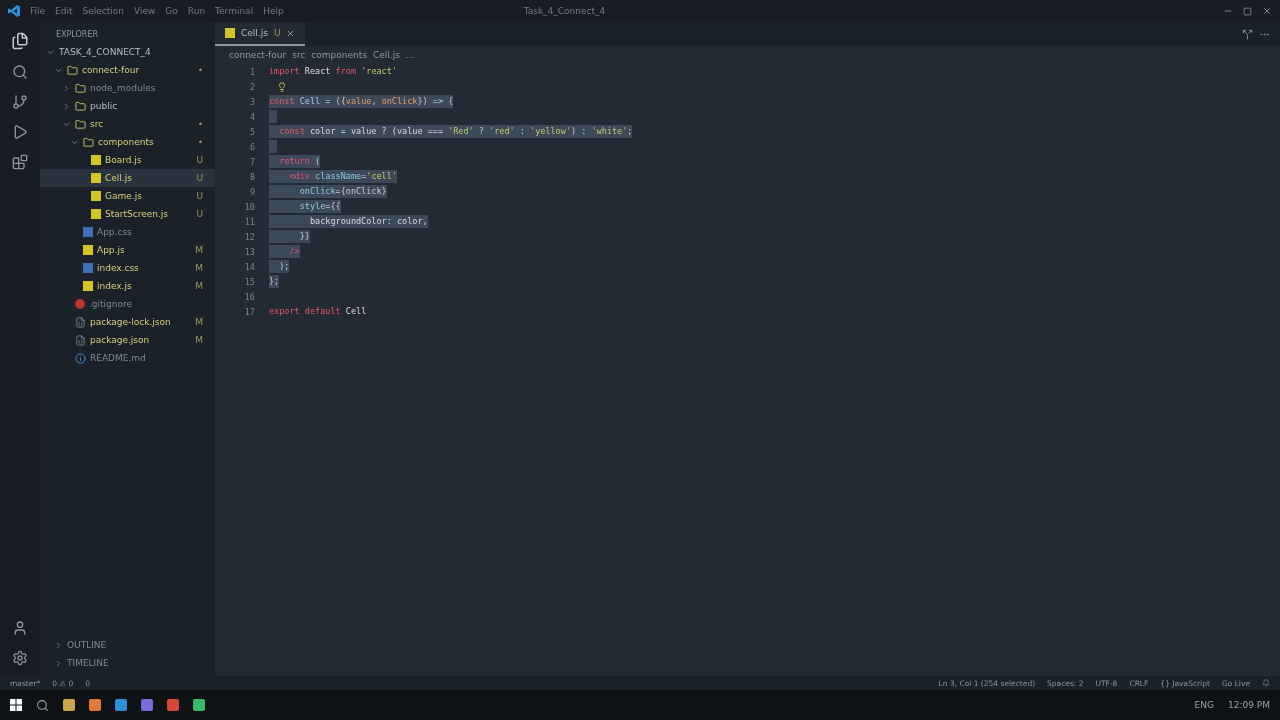 The width and height of the screenshot is (1280, 720). Describe the element at coordinates (127, 358) in the screenshot. I see `file-tree-item: README.md` at that location.